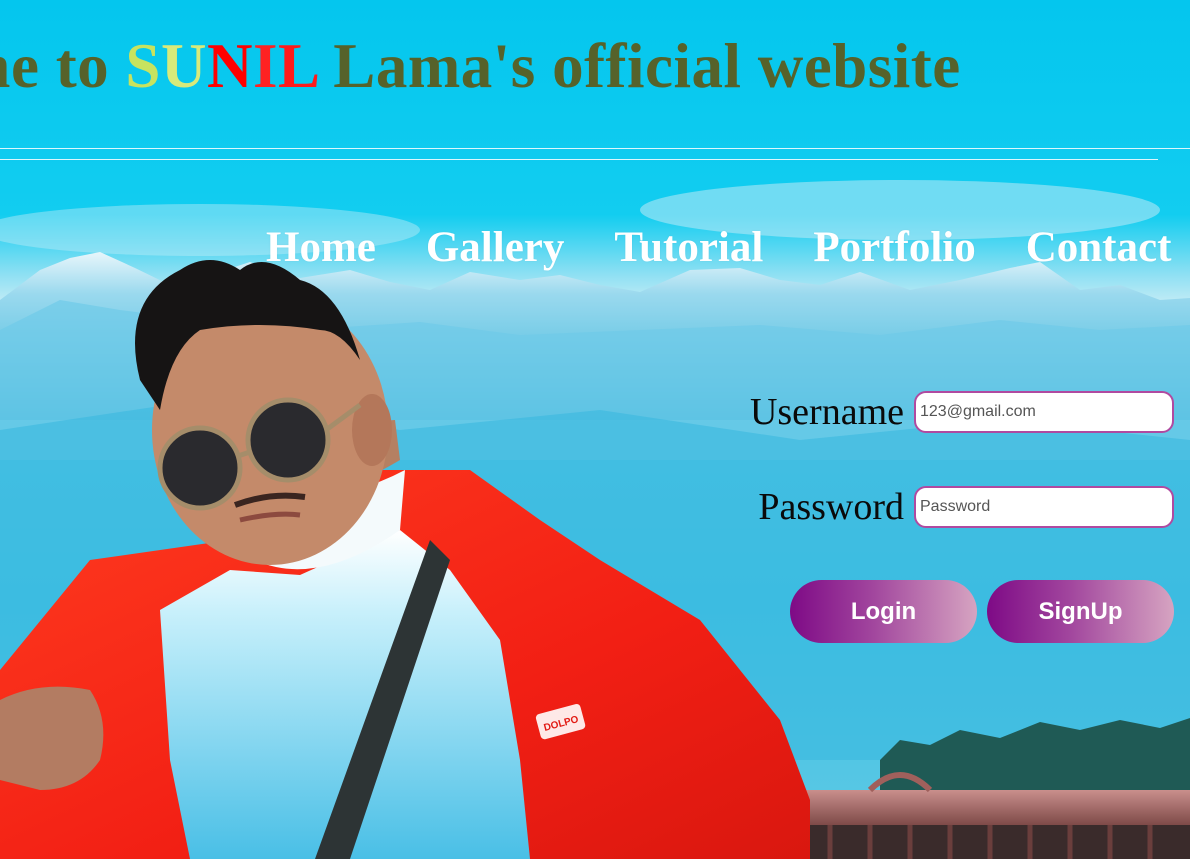 Image resolution: width=1190 pixels, height=859 pixels. Describe the element at coordinates (883, 611) in the screenshot. I see `login-button: Login` at that location.